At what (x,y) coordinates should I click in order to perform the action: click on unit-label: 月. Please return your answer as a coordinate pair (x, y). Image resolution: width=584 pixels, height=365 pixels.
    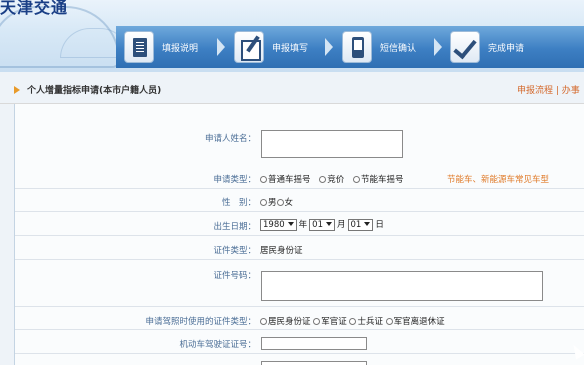
    Looking at the image, I should click on (341, 225).